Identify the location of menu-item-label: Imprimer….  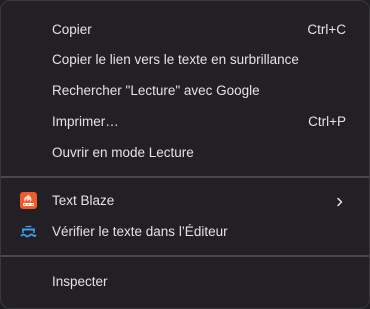
(85, 121).